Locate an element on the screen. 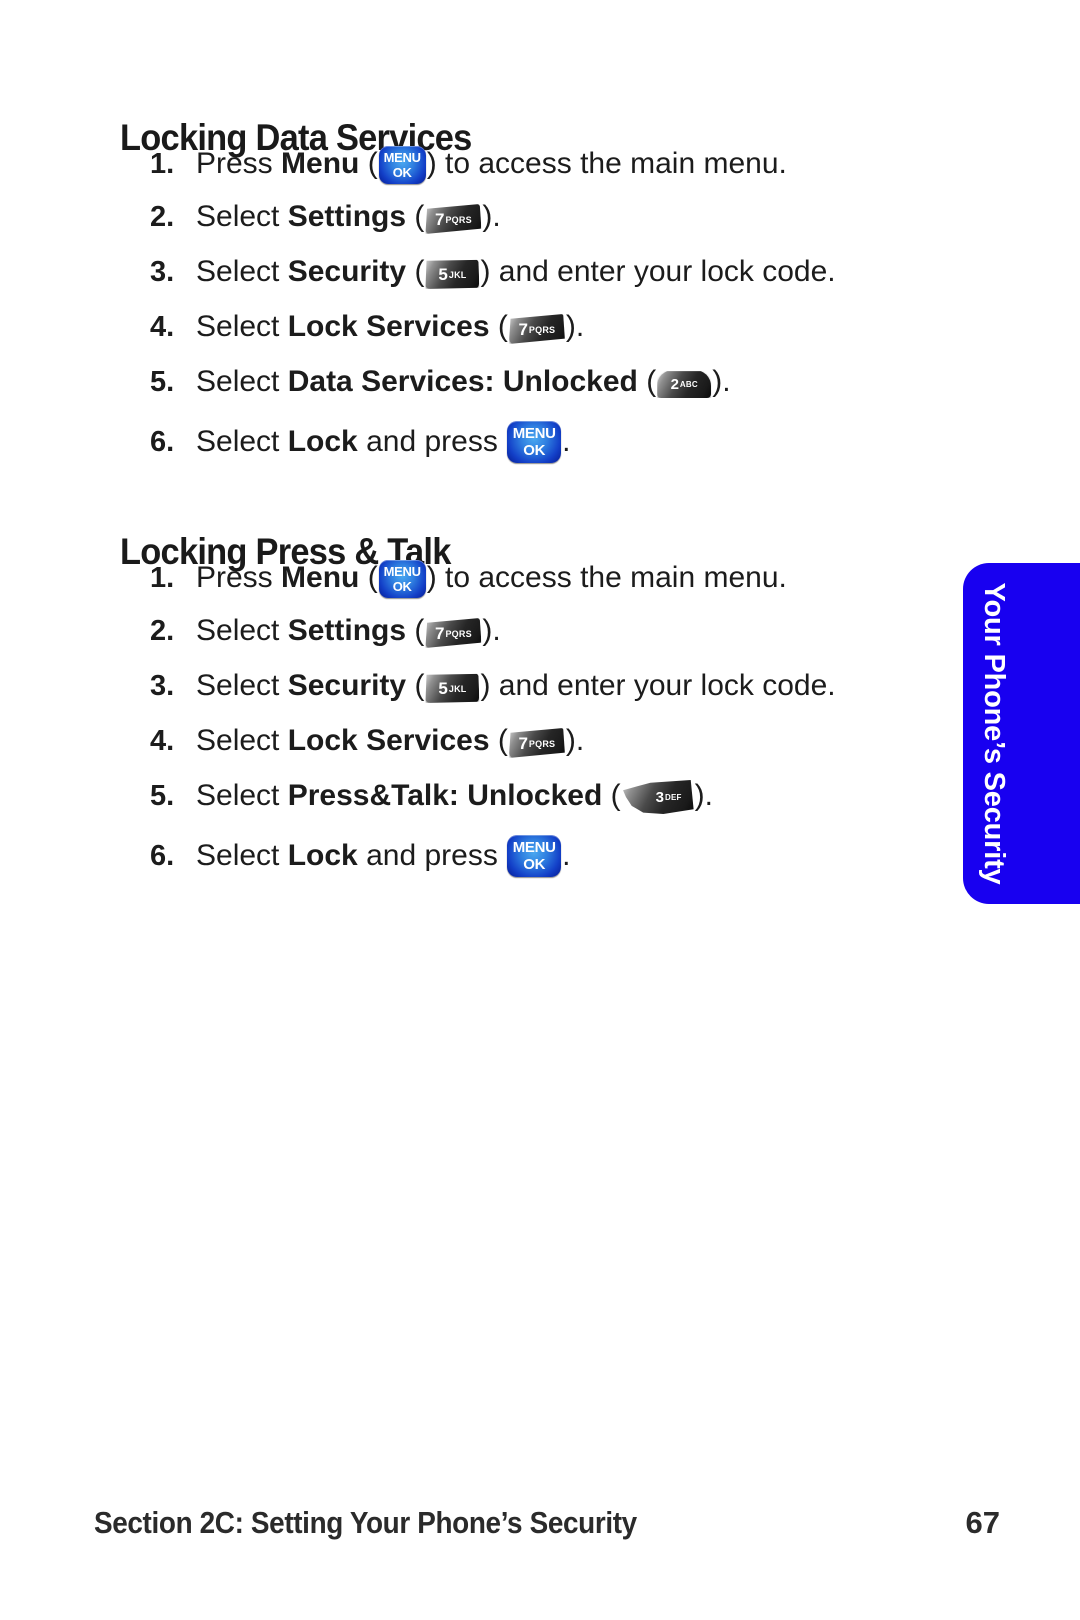 This screenshot has height=1620, width=1080. keypad-2-abc-key-icon: 2 ABC is located at coordinates (684, 384).